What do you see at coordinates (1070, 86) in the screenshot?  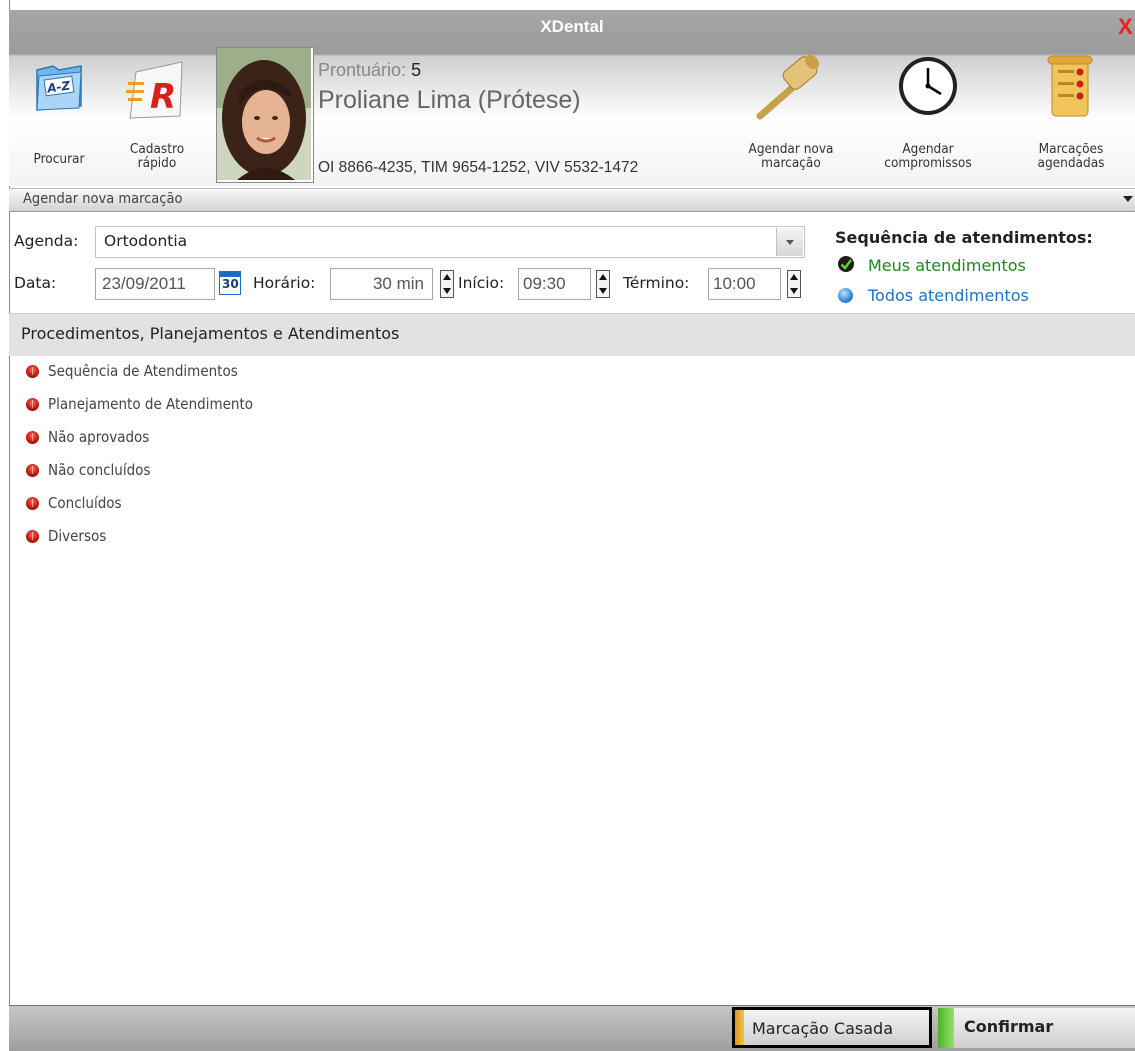 I see `scroll-list-icon` at bounding box center [1070, 86].